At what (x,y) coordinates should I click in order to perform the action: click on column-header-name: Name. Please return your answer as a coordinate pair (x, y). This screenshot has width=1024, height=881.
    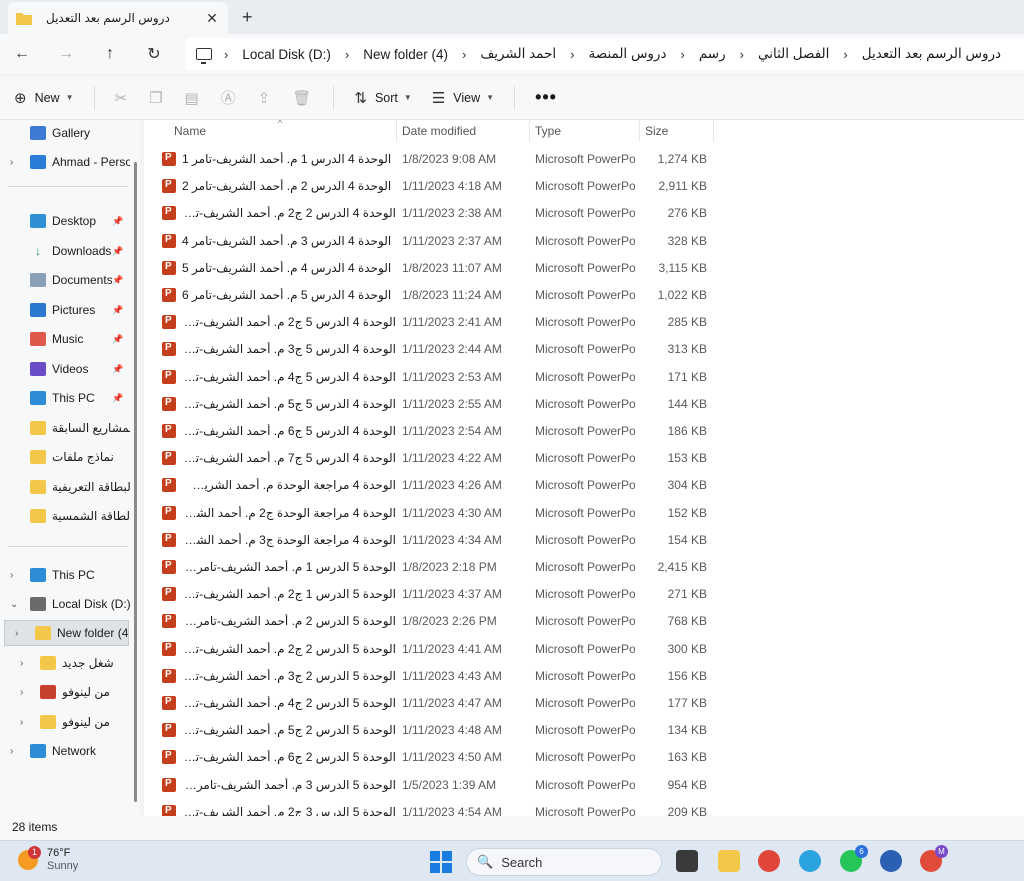
    Looking at the image, I should click on (190, 131).